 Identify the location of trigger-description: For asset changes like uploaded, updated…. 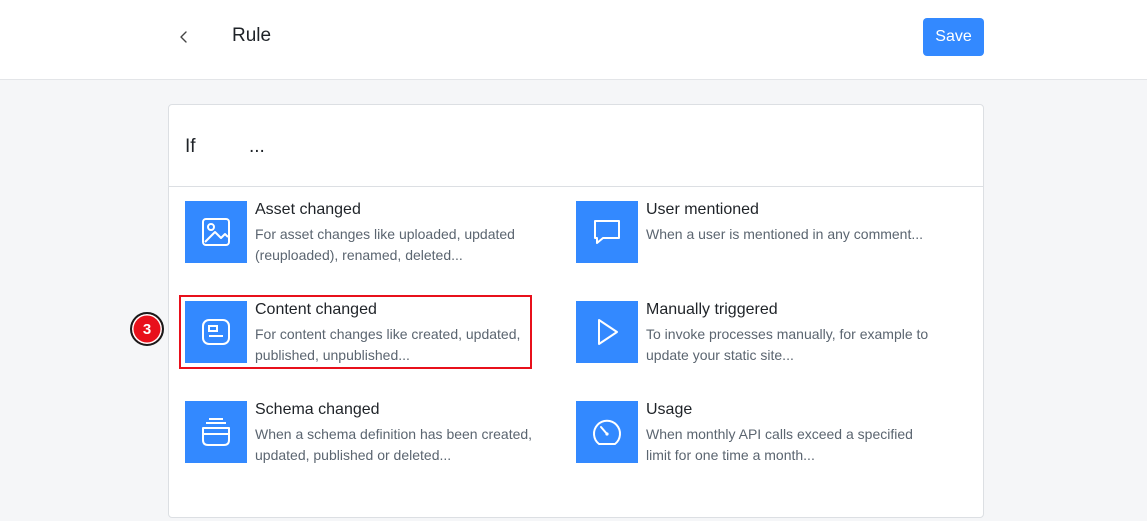
(385, 244).